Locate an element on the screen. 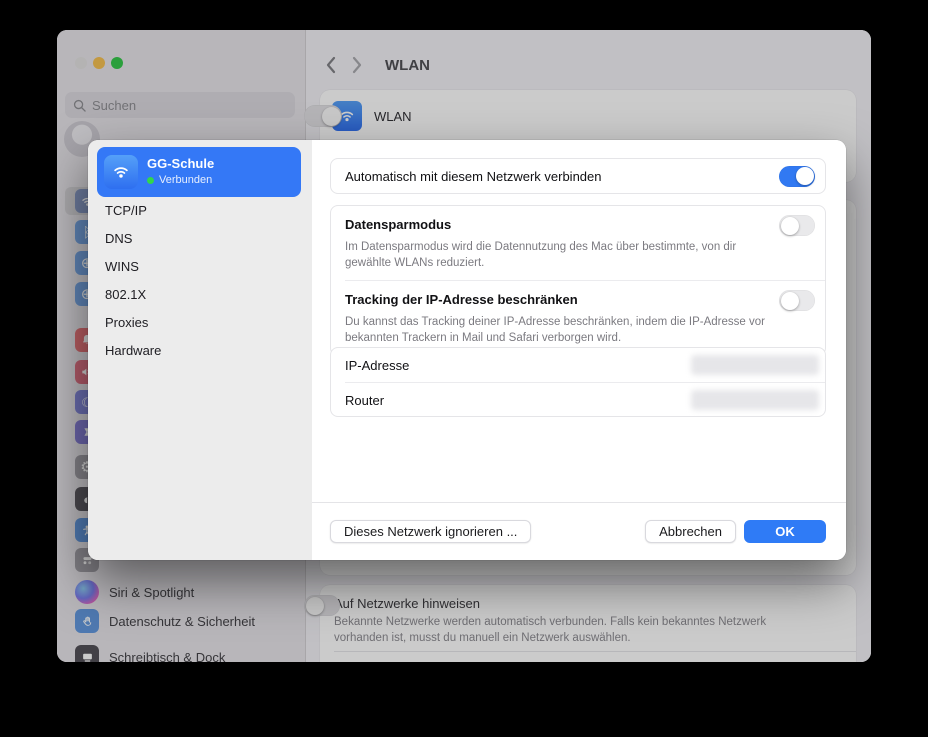  connected-dot-icon is located at coordinates (150, 180).